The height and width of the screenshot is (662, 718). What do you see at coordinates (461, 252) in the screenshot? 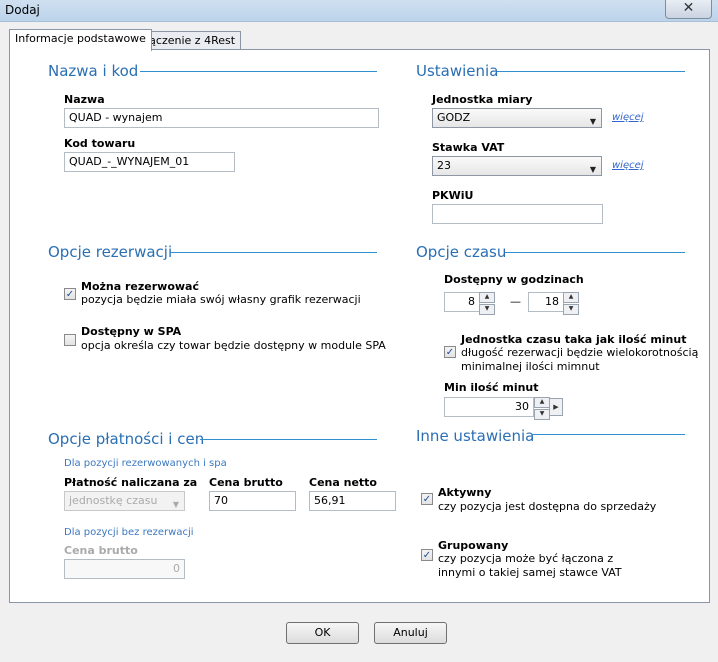
I see `section-title-czas: Opcje czasu` at bounding box center [461, 252].